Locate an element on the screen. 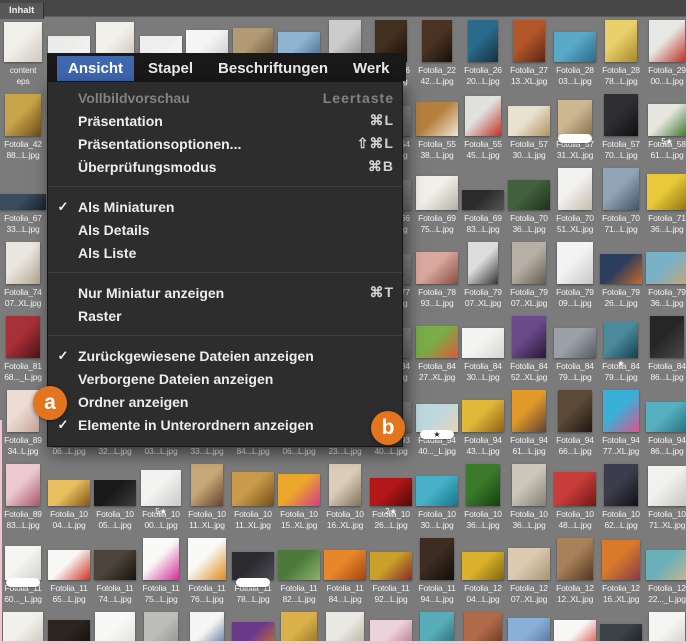 The width and height of the screenshot is (688, 644). menu-item-elemente-in-unterordnern-anzeigen: ✓ Elemente in Unterordnern anzeigen is located at coordinates (225, 424).